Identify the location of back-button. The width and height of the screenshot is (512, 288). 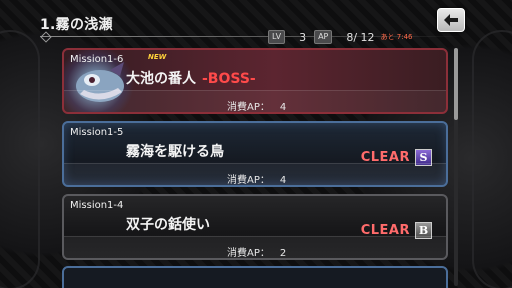
(451, 20).